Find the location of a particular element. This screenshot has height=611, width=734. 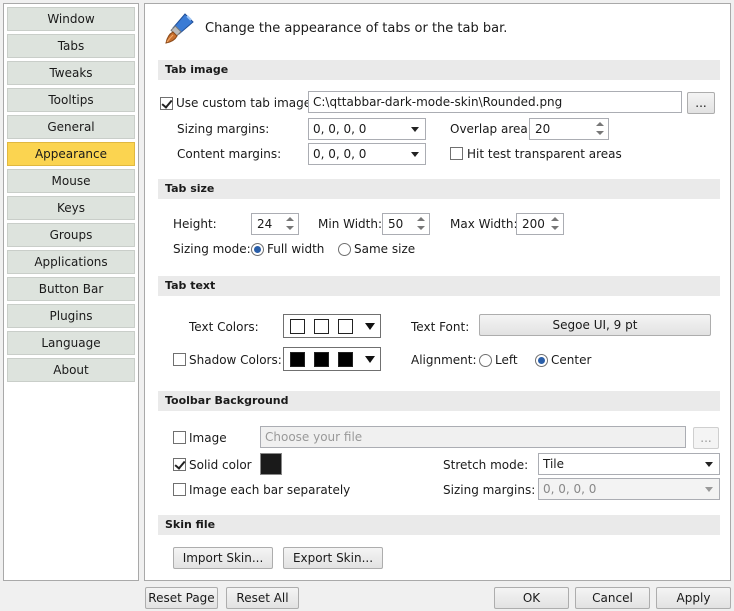

sidebar-item-about: About is located at coordinates (71, 370).